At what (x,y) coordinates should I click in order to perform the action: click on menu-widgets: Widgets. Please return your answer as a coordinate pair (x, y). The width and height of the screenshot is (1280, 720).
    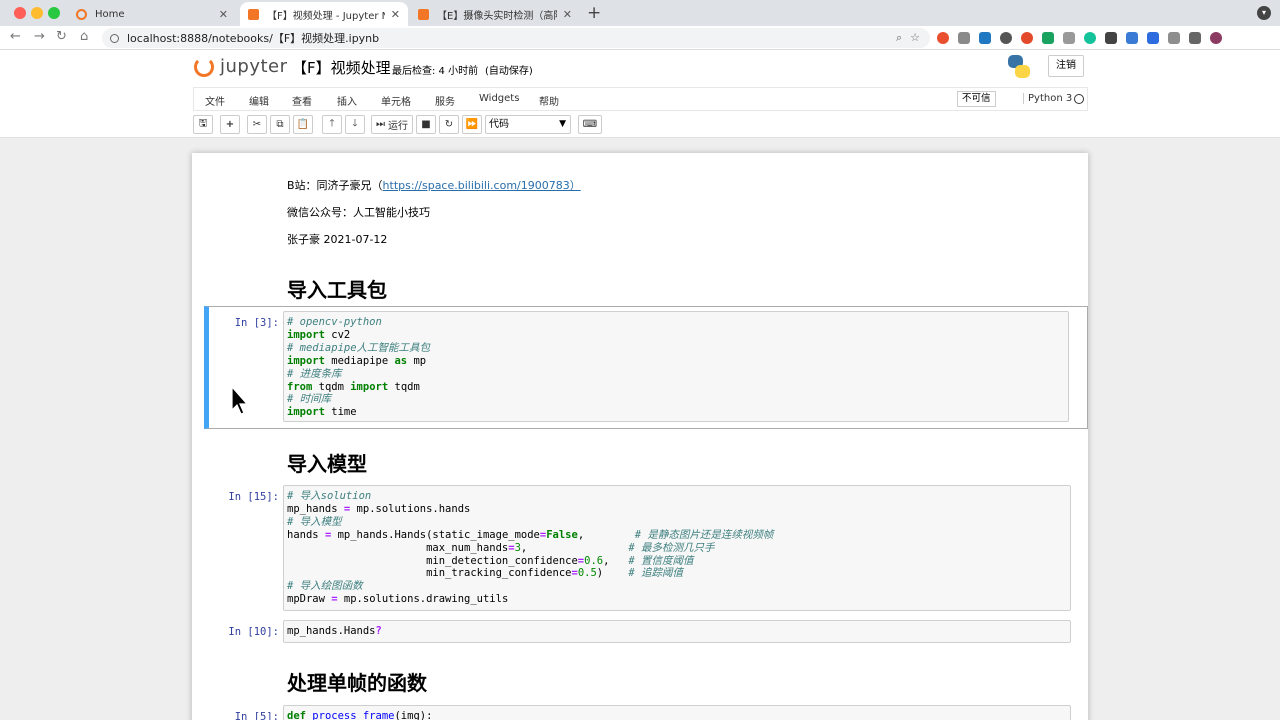
    Looking at the image, I should click on (499, 98).